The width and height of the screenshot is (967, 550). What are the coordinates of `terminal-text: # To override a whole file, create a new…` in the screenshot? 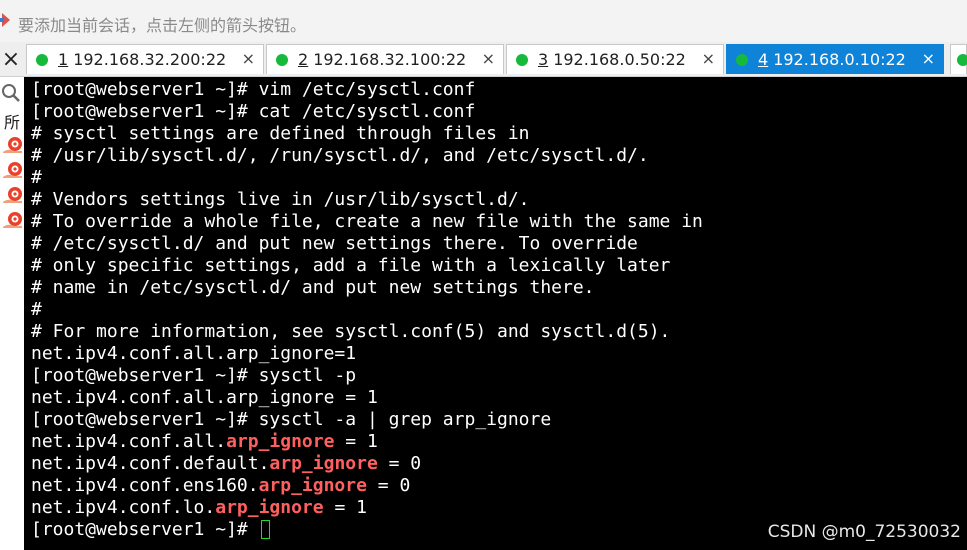 It's located at (367, 221).